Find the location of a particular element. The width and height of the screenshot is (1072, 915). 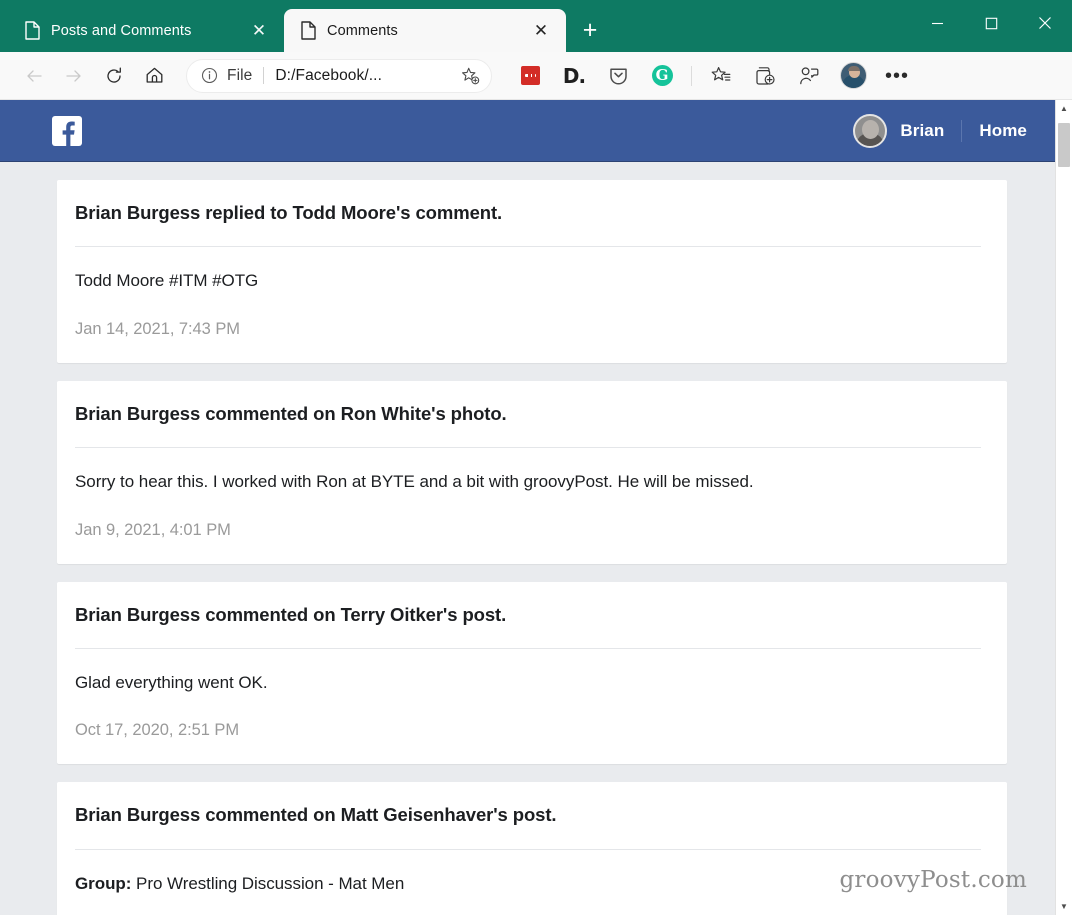

close-button is located at coordinates (1045, 23).